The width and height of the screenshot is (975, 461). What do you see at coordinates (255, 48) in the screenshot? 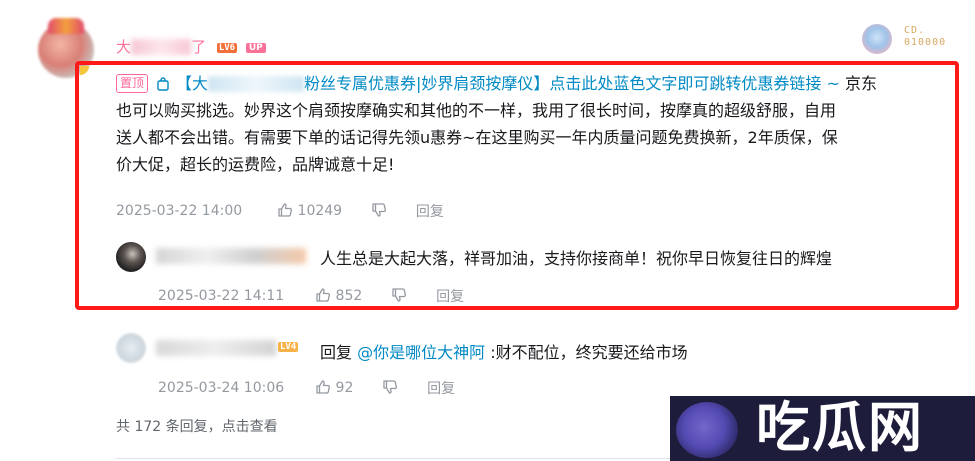
I see `up-badge: UP` at bounding box center [255, 48].